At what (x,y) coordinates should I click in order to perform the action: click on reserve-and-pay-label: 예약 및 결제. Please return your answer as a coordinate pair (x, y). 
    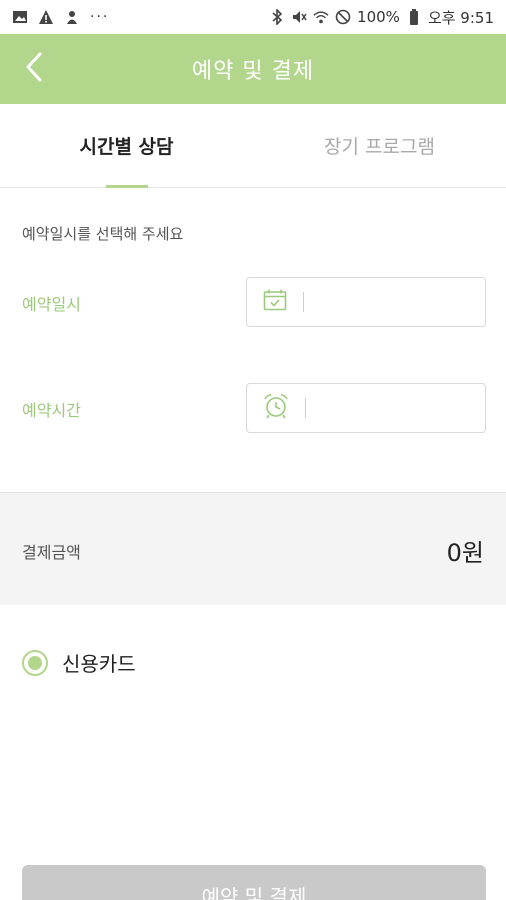
    Looking at the image, I should click on (254, 892).